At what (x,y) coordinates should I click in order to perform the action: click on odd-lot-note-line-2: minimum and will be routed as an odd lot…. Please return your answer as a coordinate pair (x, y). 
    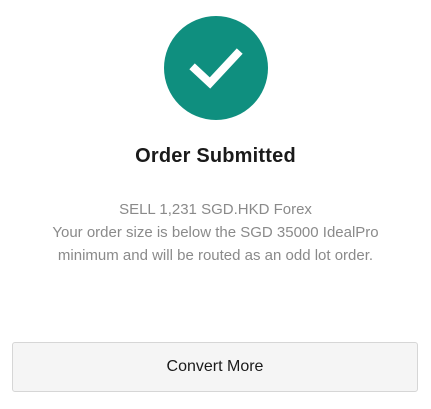
    Looking at the image, I should click on (215, 255).